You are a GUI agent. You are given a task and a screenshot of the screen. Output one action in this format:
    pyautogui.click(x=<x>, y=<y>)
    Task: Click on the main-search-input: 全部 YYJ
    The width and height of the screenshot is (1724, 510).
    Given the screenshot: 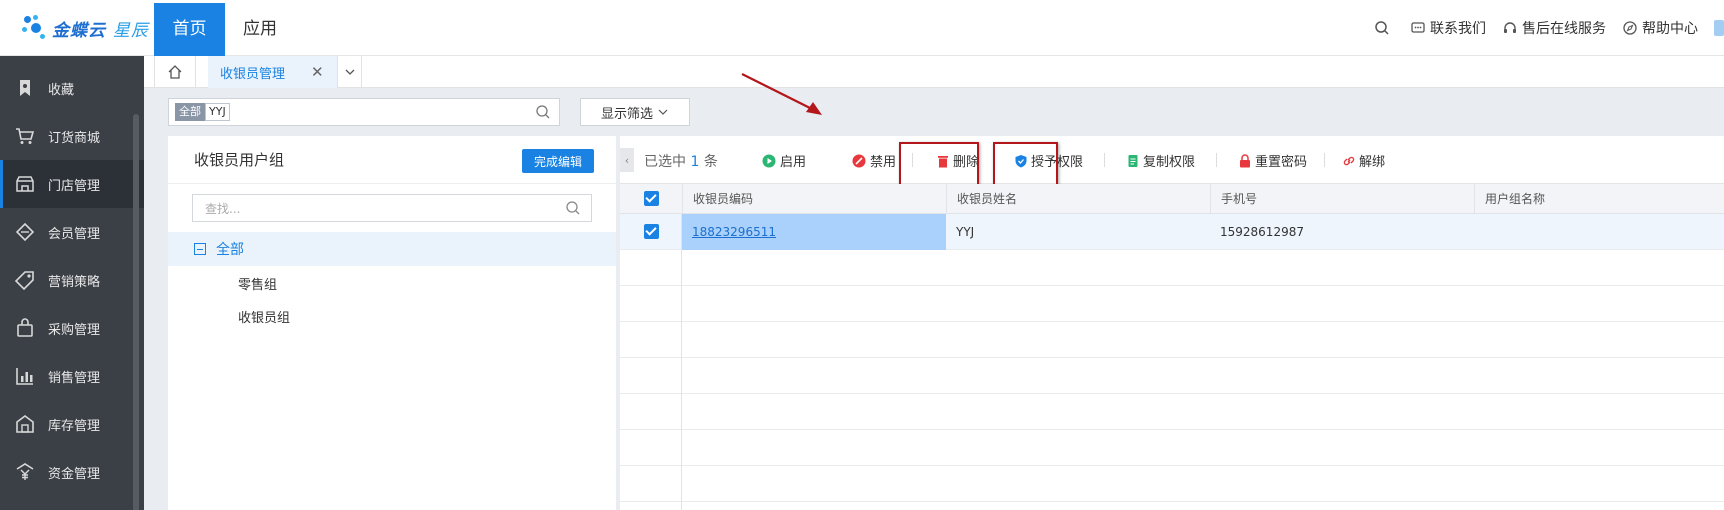 What is the action you would take?
    pyautogui.click(x=364, y=112)
    